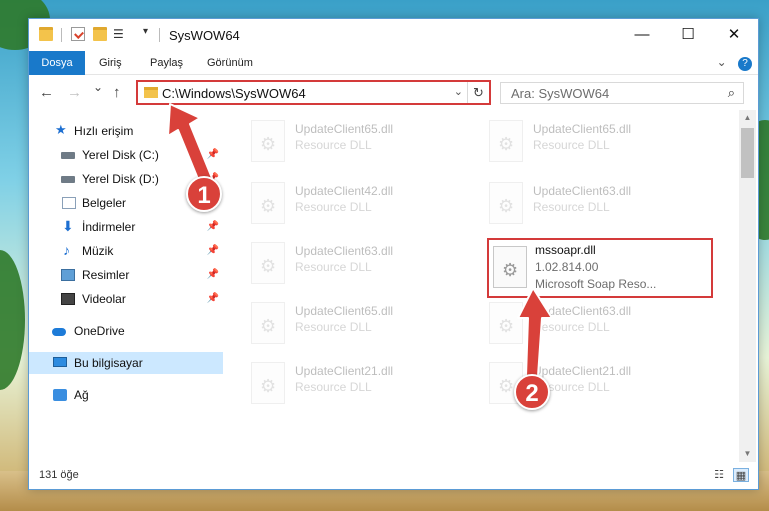  I want to click on sidebar-item-onedrive: OneDrive, so click(126, 331).